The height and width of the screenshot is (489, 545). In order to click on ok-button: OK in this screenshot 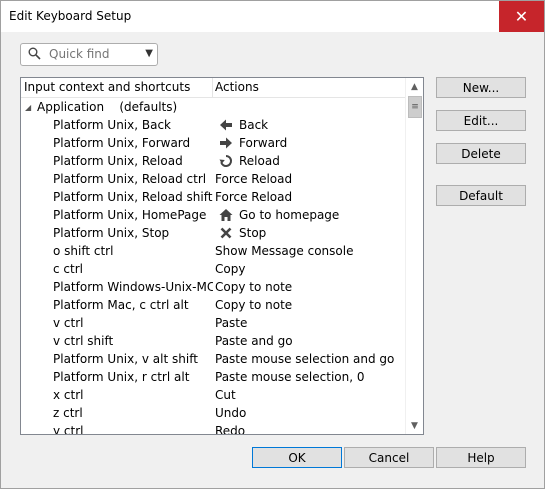, I will do `click(297, 457)`.